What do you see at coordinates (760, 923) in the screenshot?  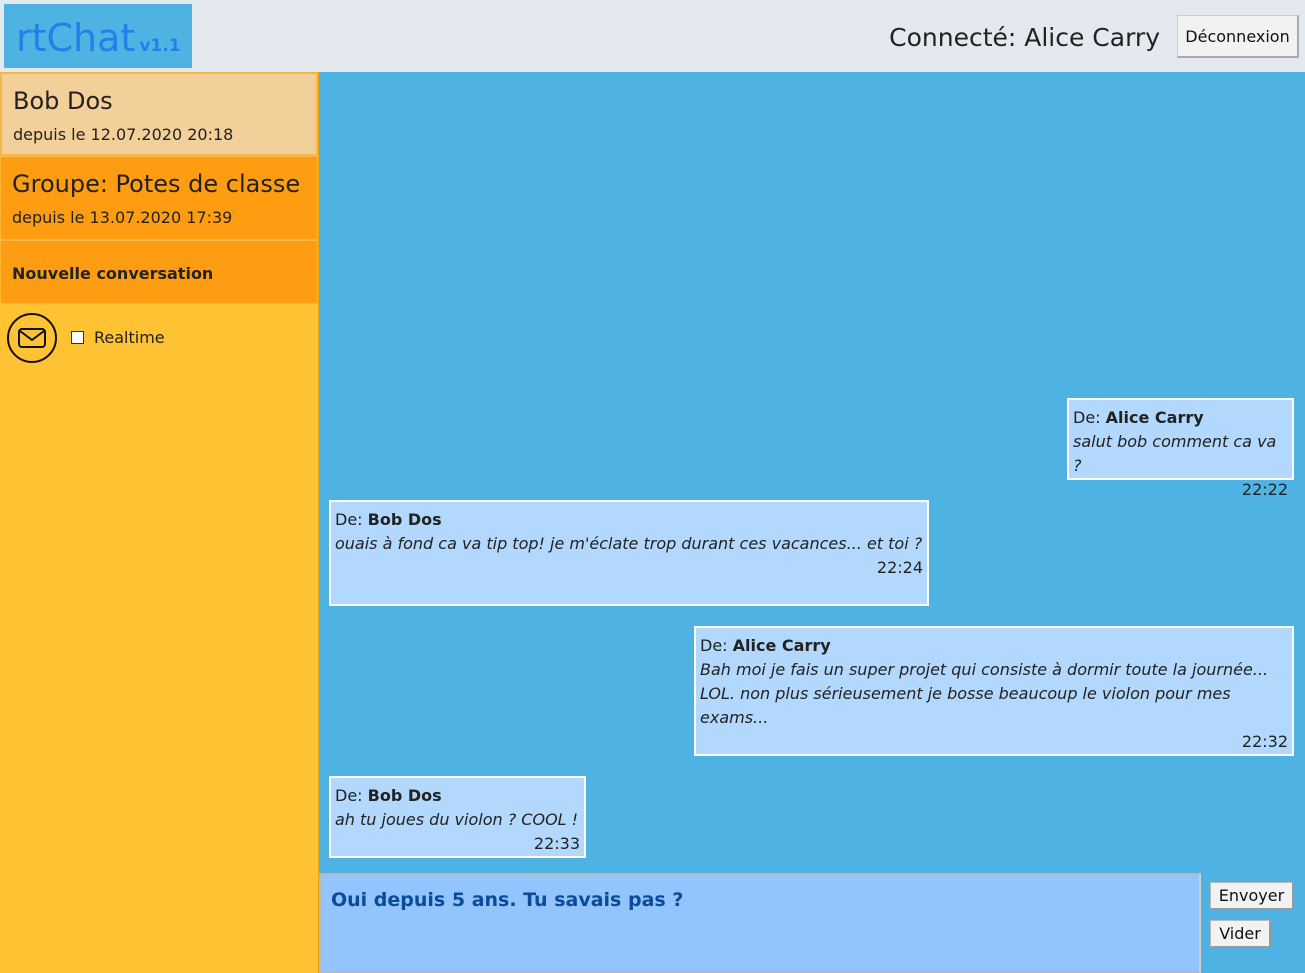 I see `message-input: Oui depuis 5 ans. Tu savais pas ?` at bounding box center [760, 923].